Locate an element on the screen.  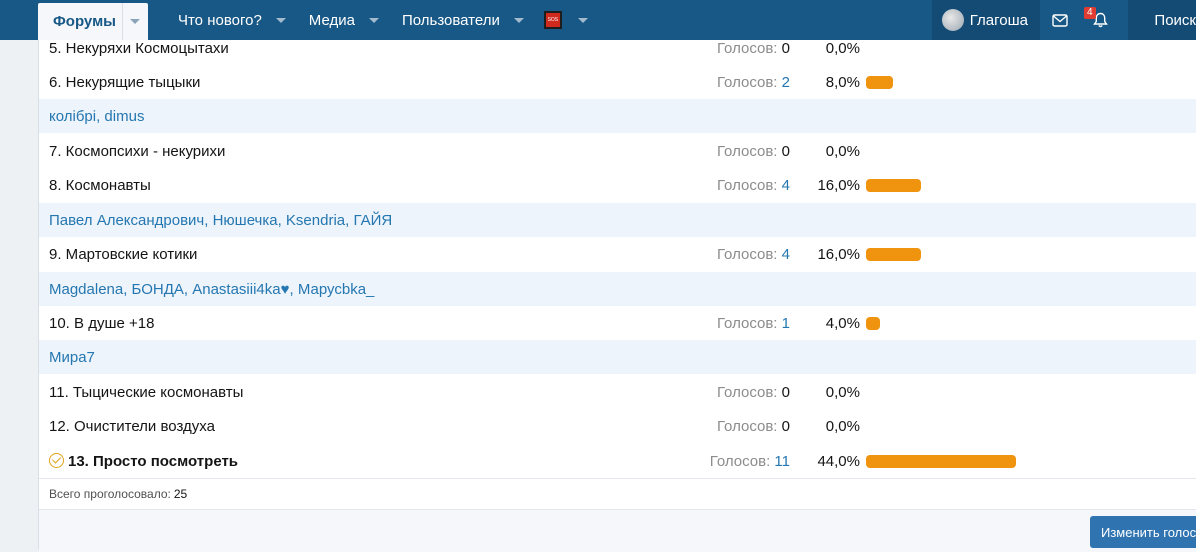
nav-tab-media-label: Медиа is located at coordinates (331, 20).